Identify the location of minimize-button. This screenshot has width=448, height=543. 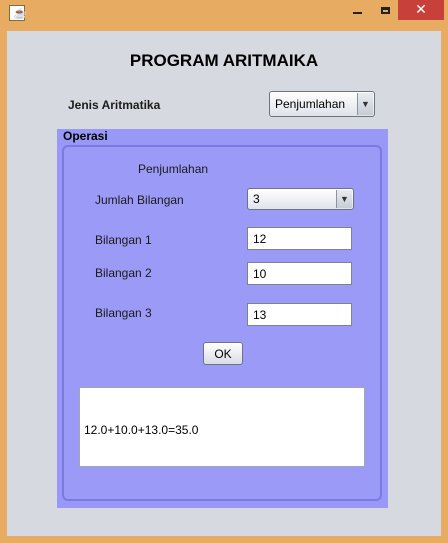
(357, 10).